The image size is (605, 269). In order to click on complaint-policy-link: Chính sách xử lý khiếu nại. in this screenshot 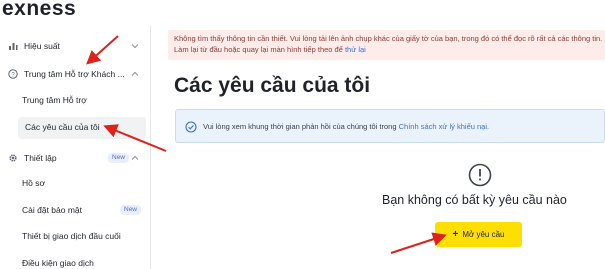, I will do `click(444, 126)`.